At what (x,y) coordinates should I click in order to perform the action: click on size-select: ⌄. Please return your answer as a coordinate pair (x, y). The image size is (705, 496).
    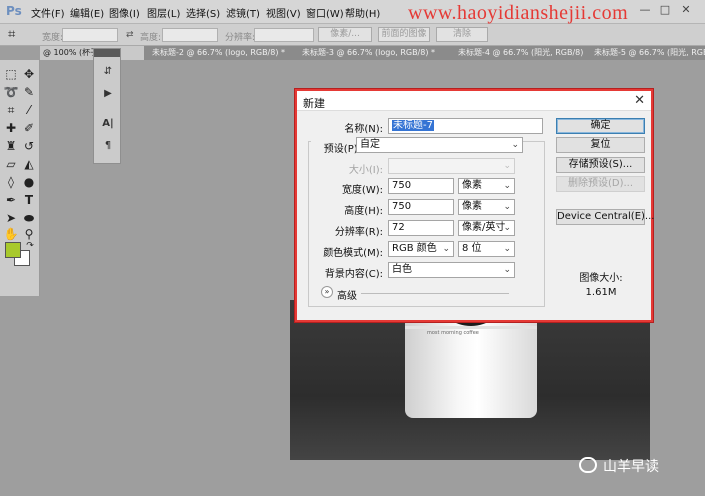
    Looking at the image, I should click on (451, 166).